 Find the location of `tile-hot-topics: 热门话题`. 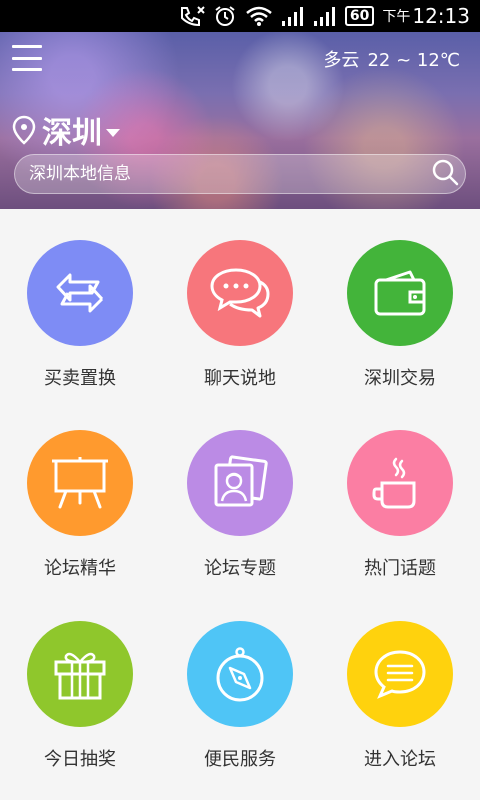

tile-hot-topics: 热门话题 is located at coordinates (400, 505).